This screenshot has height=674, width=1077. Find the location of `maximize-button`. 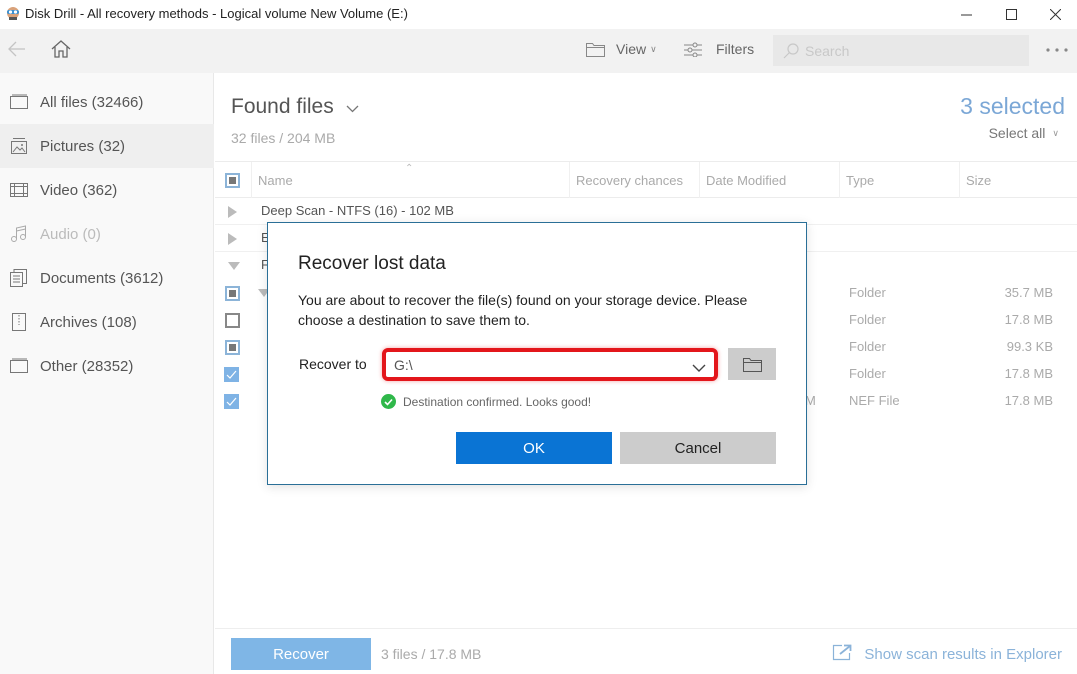

maximize-button is located at coordinates (1011, 14).